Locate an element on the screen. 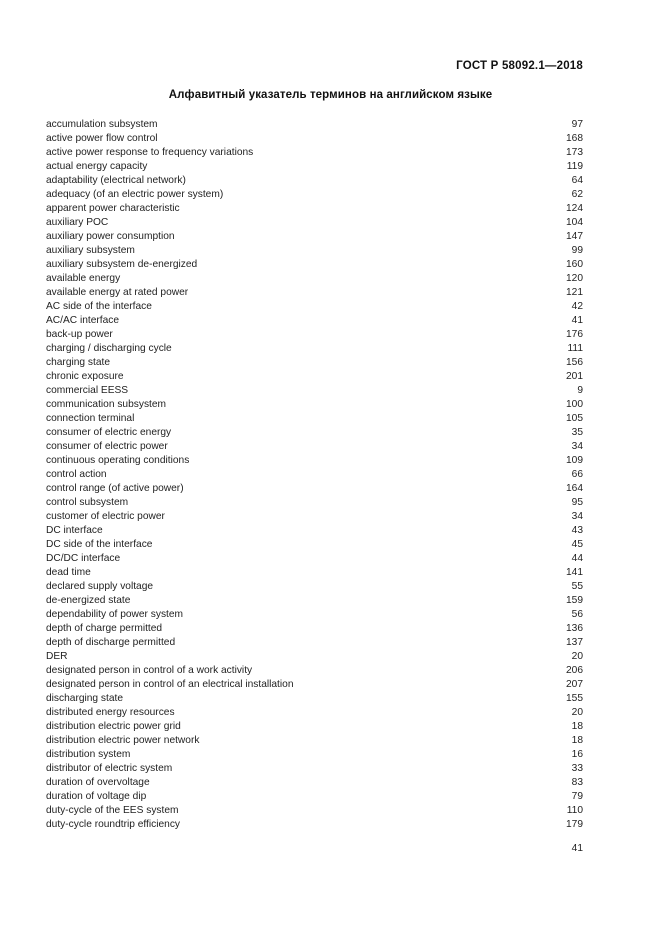  index-entry-term: connection terminal is located at coordinates (90, 418).